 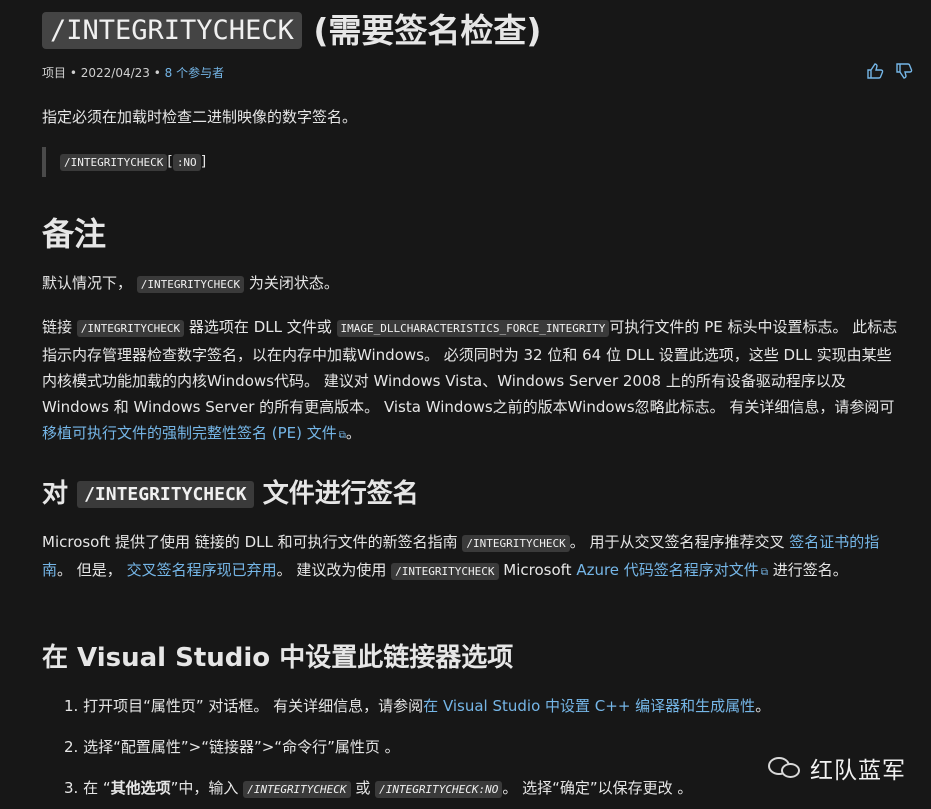 What do you see at coordinates (203, 162) in the screenshot?
I see `syntax-bracket: ]` at bounding box center [203, 162].